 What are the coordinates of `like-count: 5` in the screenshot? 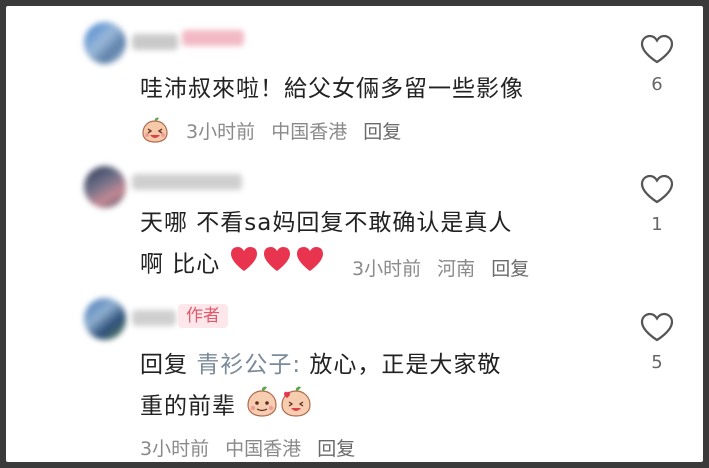 It's located at (657, 362).